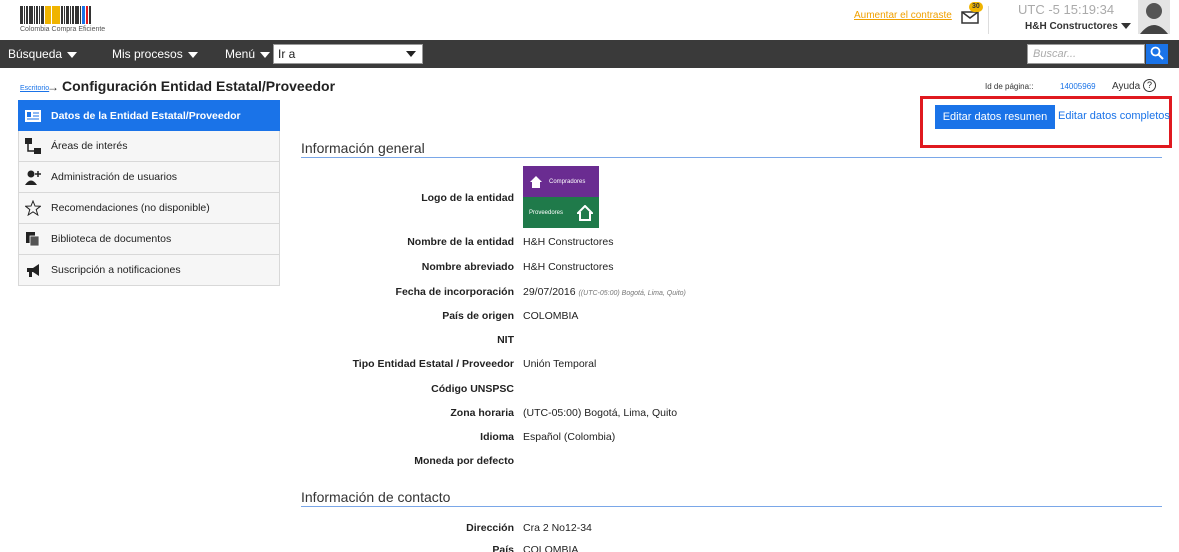 The height and width of the screenshot is (552, 1179). What do you see at coordinates (503, 548) in the screenshot?
I see `field-label-pais: País` at bounding box center [503, 548].